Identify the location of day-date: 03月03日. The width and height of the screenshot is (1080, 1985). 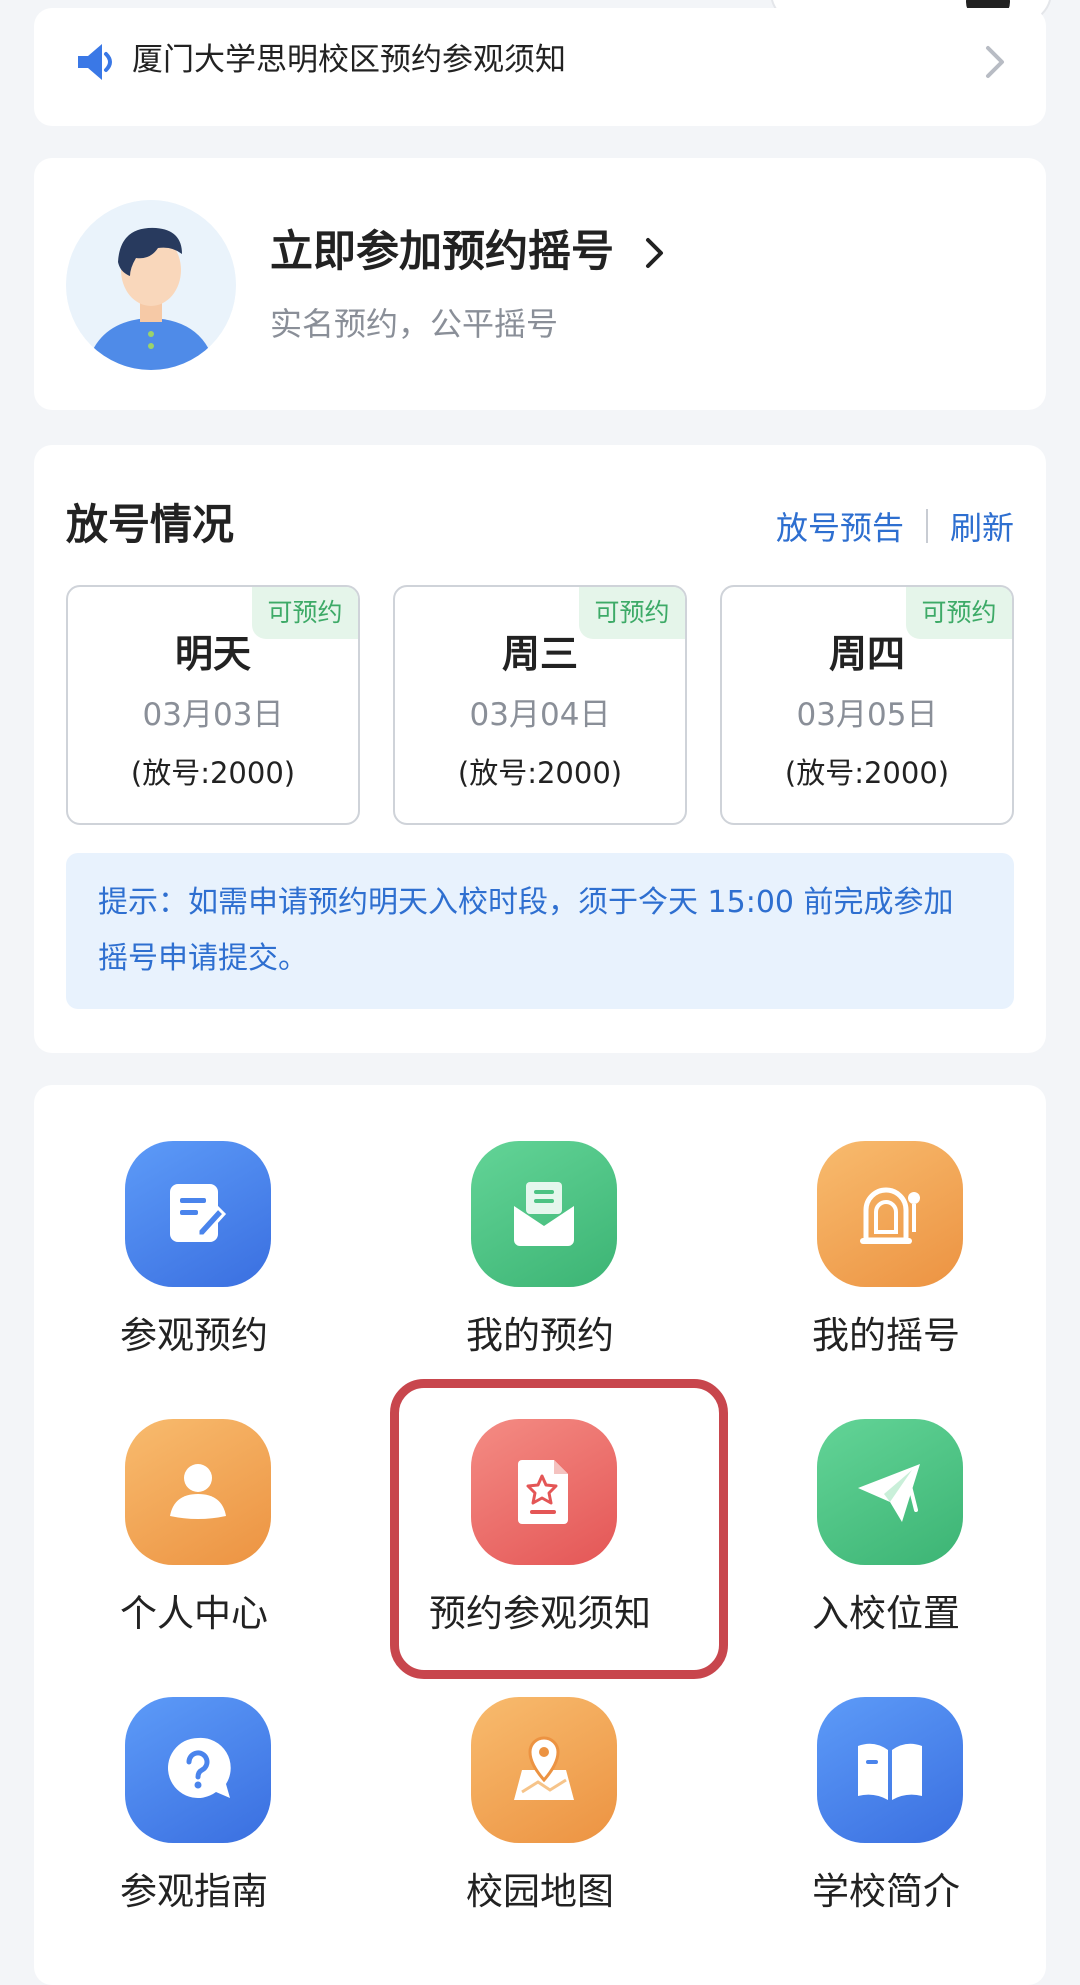
(213, 715).